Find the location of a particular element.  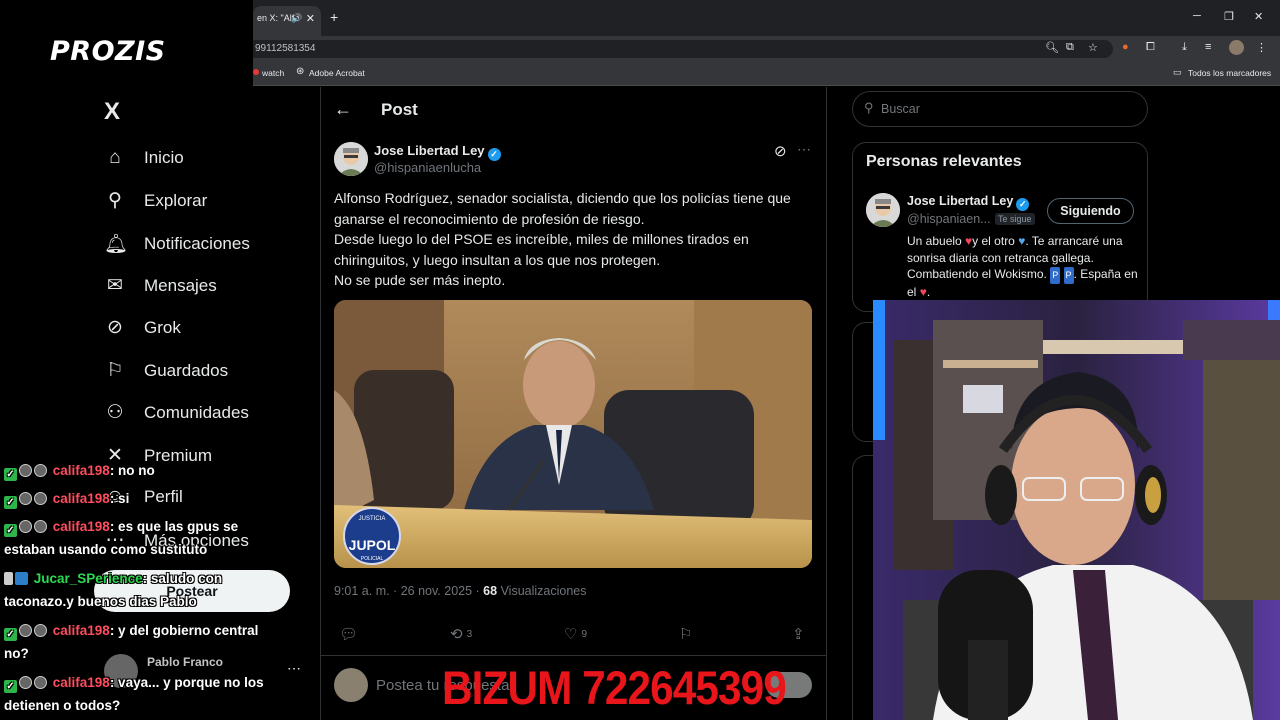

bookmark-dot-icon is located at coordinates (256, 72).